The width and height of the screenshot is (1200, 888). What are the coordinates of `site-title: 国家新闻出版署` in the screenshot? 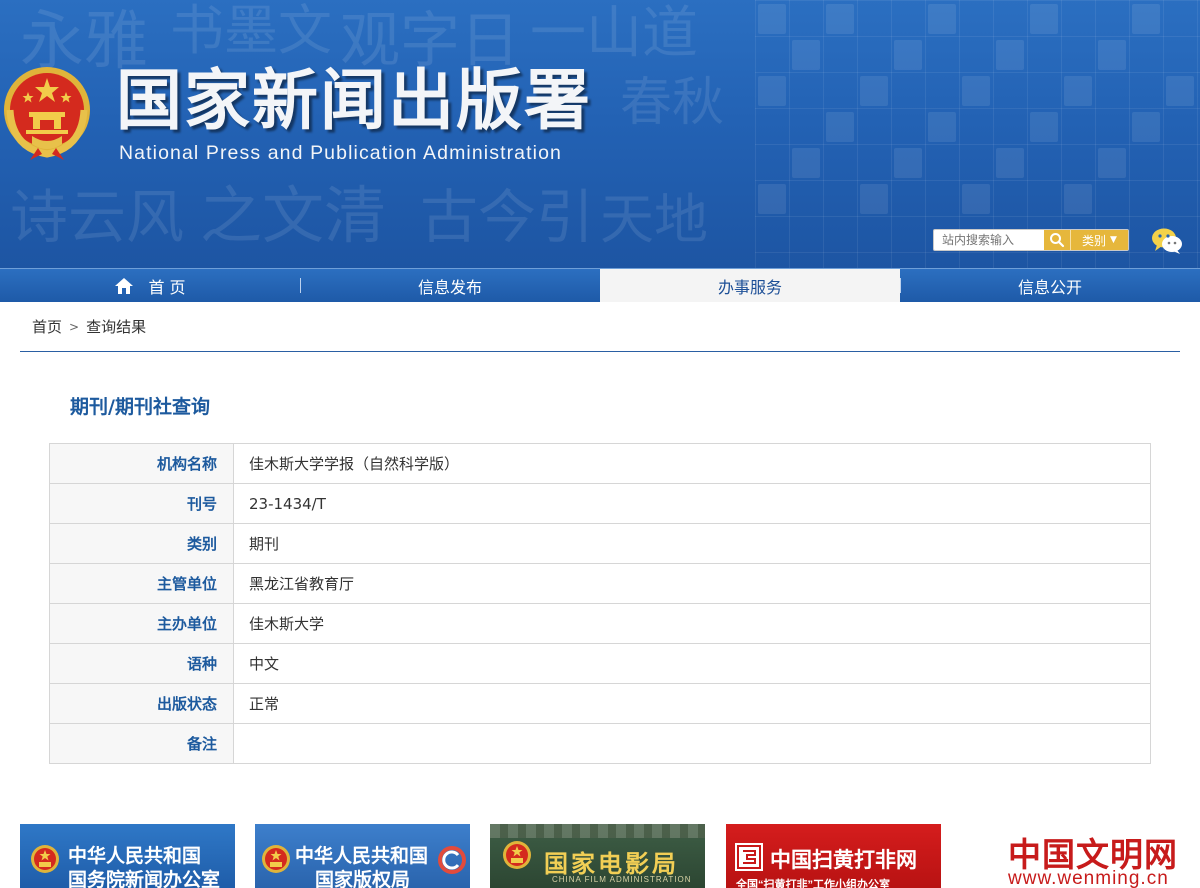 It's located at (354, 100).